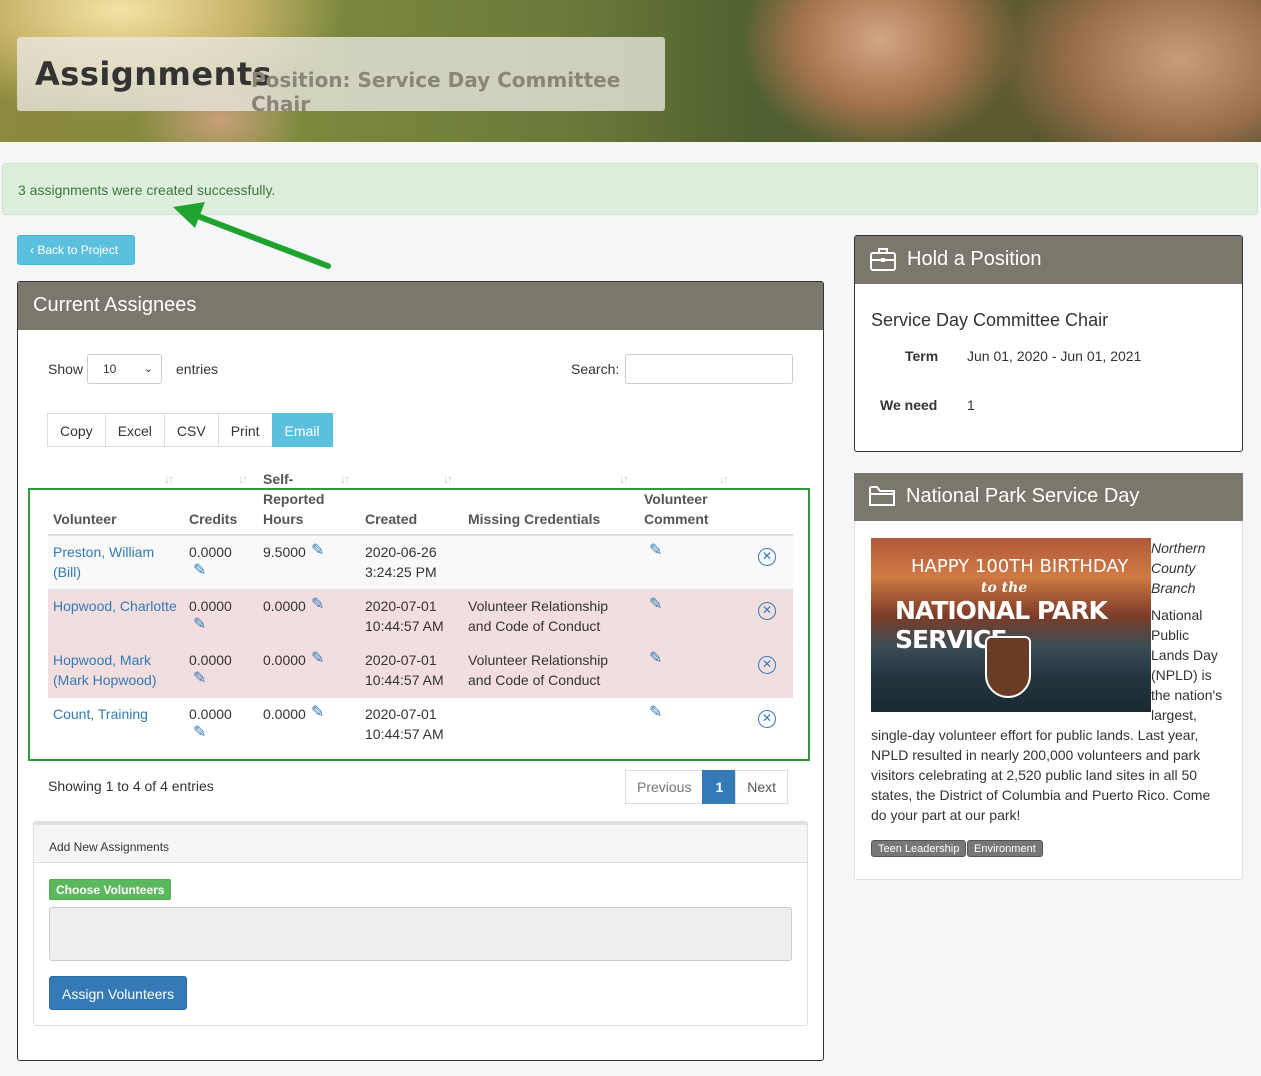  Describe the element at coordinates (147, 190) in the screenshot. I see `alert-message: 3 assignments were created successfully.` at that location.